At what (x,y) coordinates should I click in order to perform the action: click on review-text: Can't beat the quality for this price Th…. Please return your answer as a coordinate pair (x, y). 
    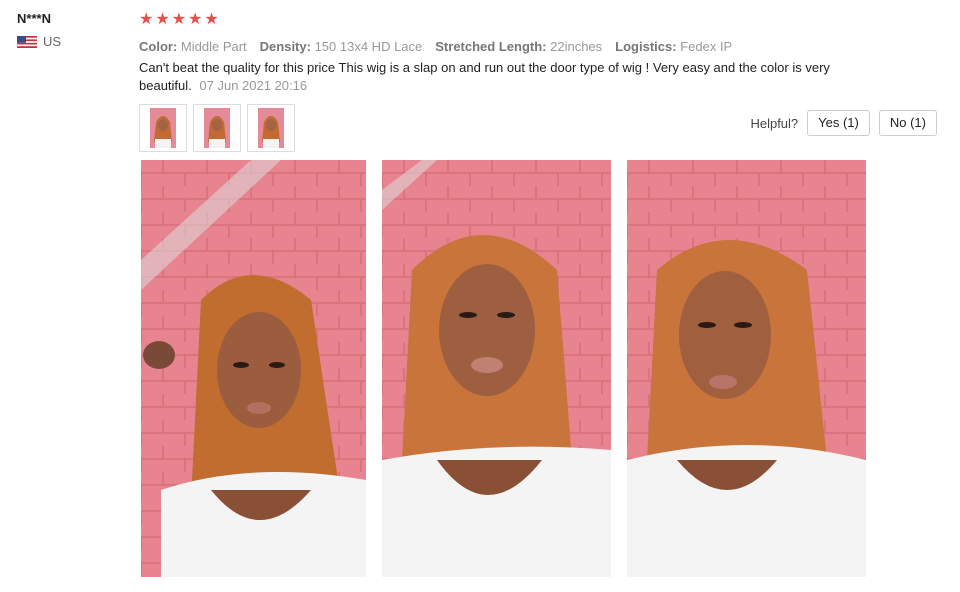
    Looking at the image, I should click on (489, 77).